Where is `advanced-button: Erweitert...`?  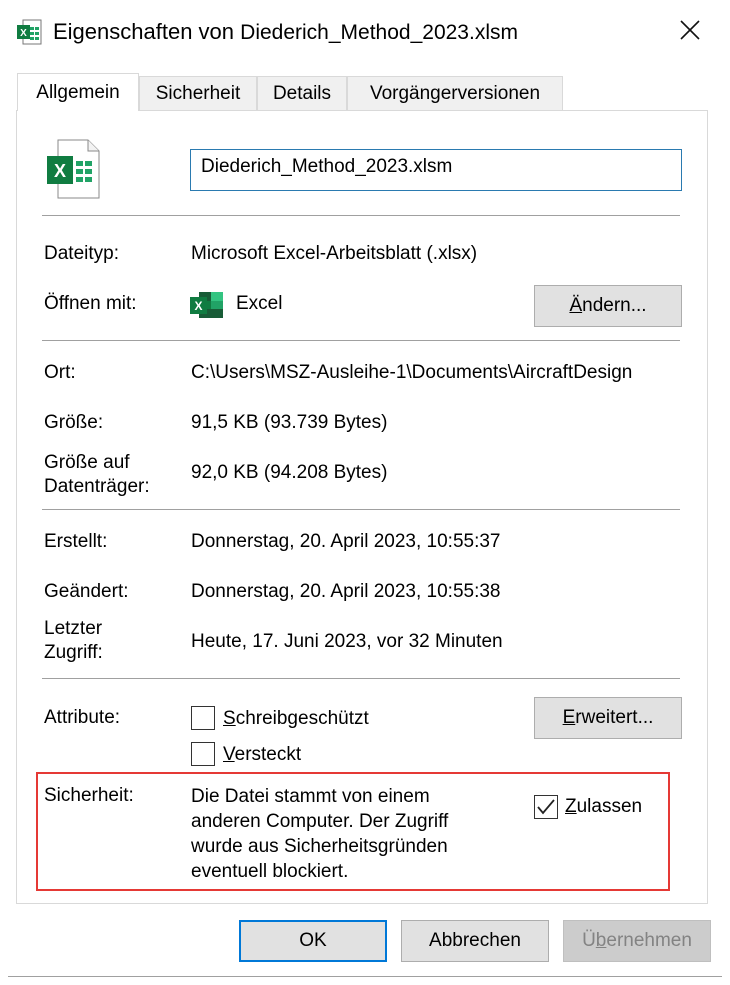 advanced-button: Erweitert... is located at coordinates (608, 718).